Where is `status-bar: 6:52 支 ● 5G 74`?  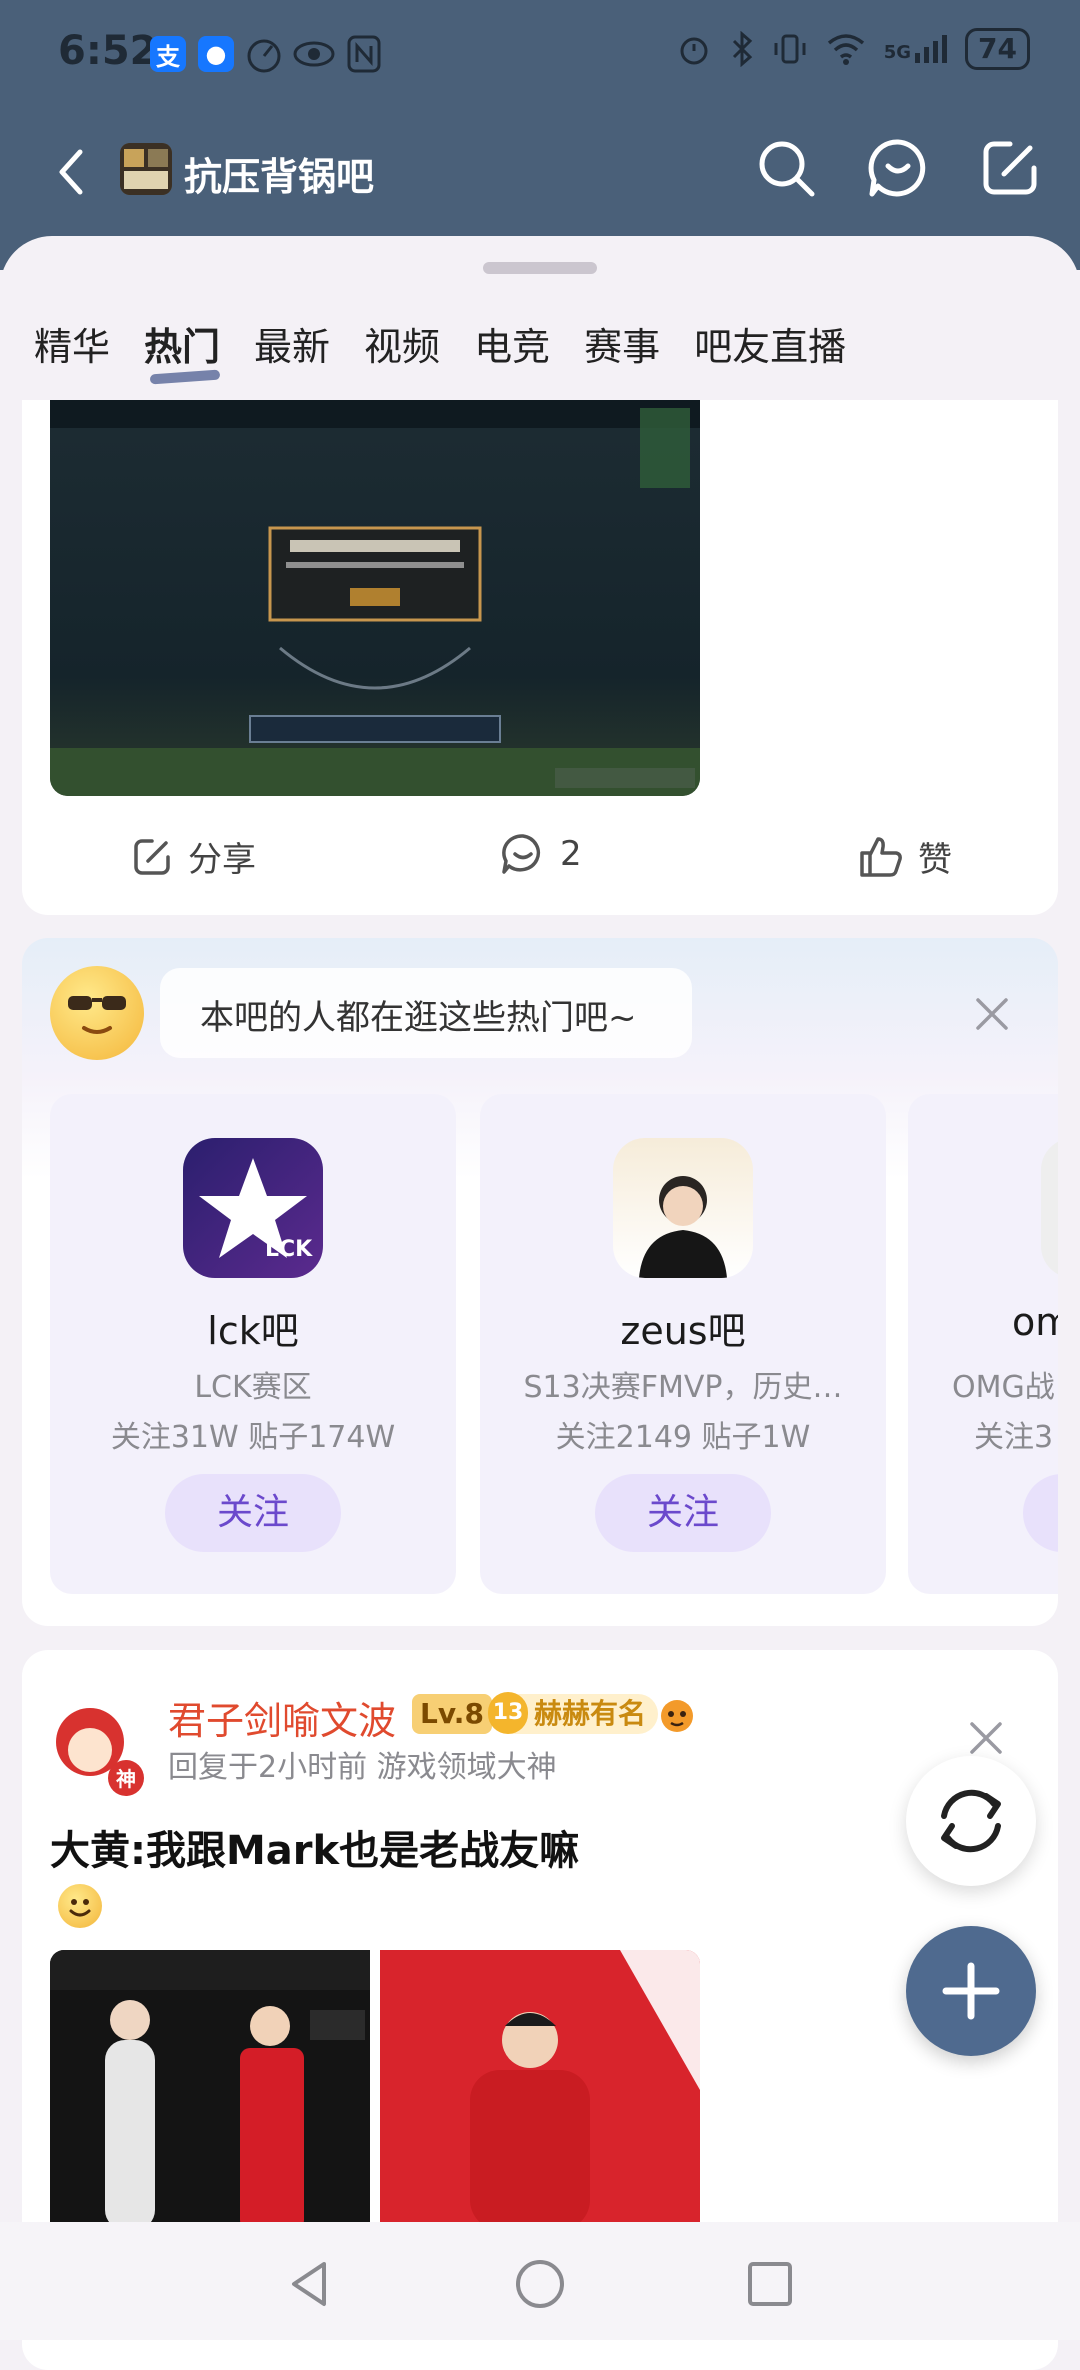
status-bar: 6:52 支 ● 5G 74 is located at coordinates (540, 53).